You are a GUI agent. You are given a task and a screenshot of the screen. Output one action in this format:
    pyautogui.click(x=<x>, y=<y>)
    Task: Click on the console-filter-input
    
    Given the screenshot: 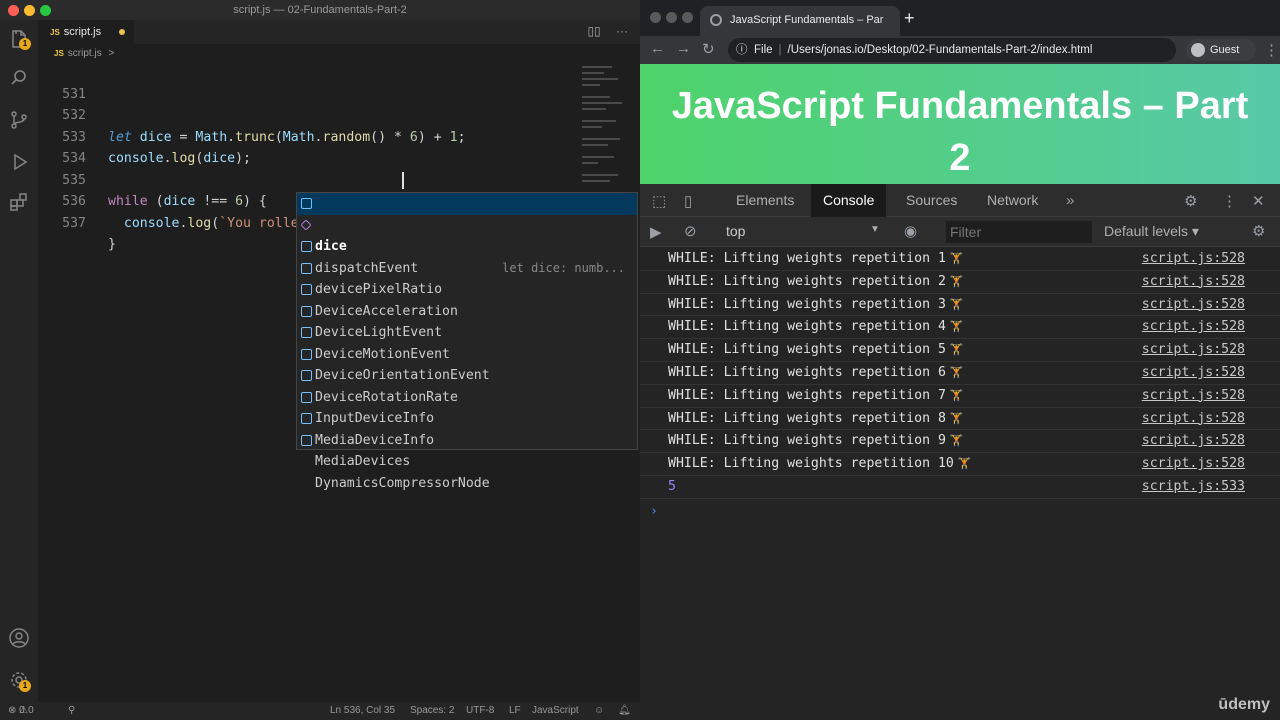 What is the action you would take?
    pyautogui.click(x=1019, y=232)
    